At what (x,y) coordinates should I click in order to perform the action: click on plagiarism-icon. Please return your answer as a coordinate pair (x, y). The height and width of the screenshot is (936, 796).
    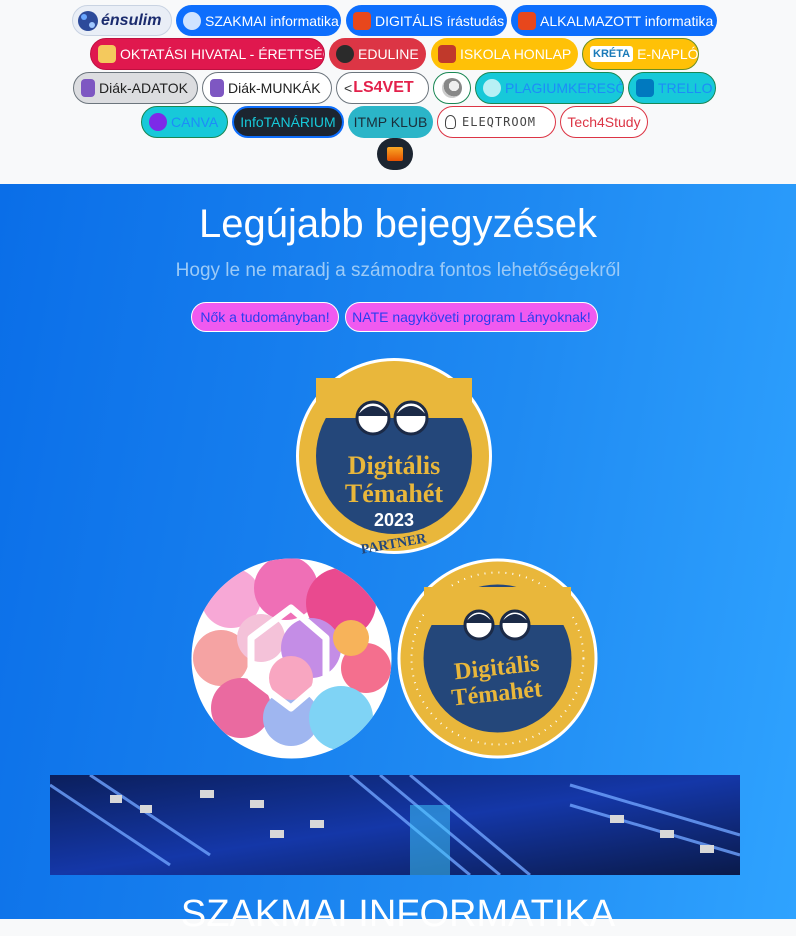
    Looking at the image, I should click on (492, 88).